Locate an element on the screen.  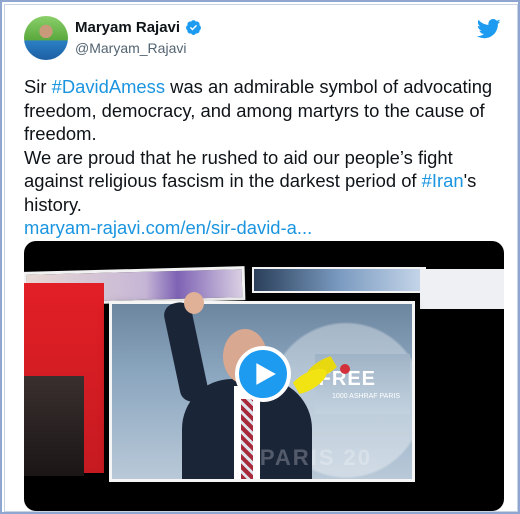
hashtag-iran: #Iran is located at coordinates (443, 180).